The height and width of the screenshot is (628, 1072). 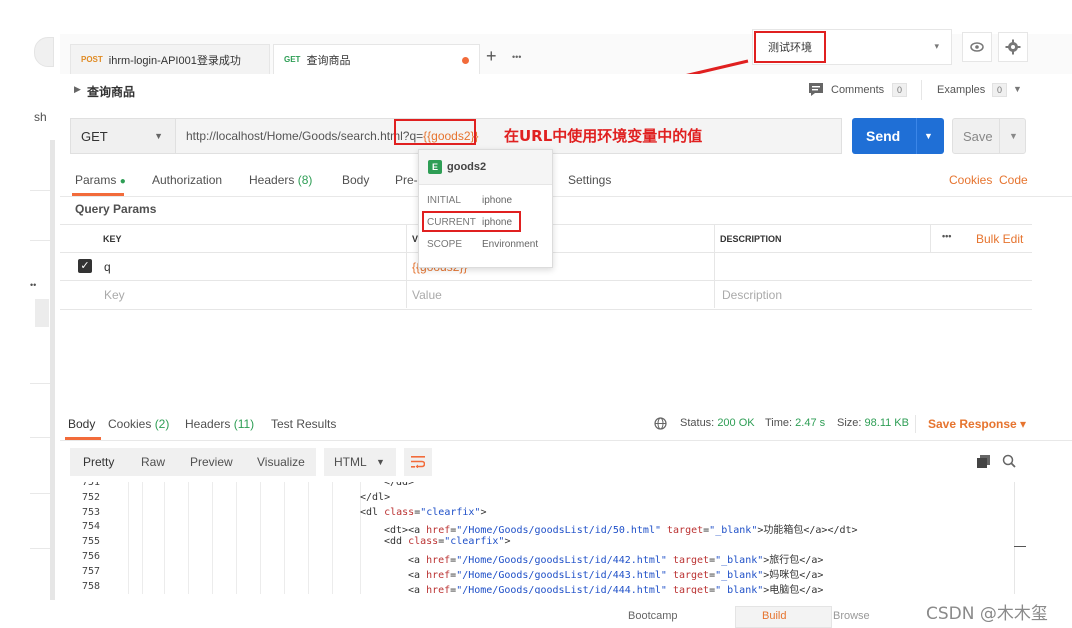 I want to click on tab-body: Body, so click(x=355, y=180).